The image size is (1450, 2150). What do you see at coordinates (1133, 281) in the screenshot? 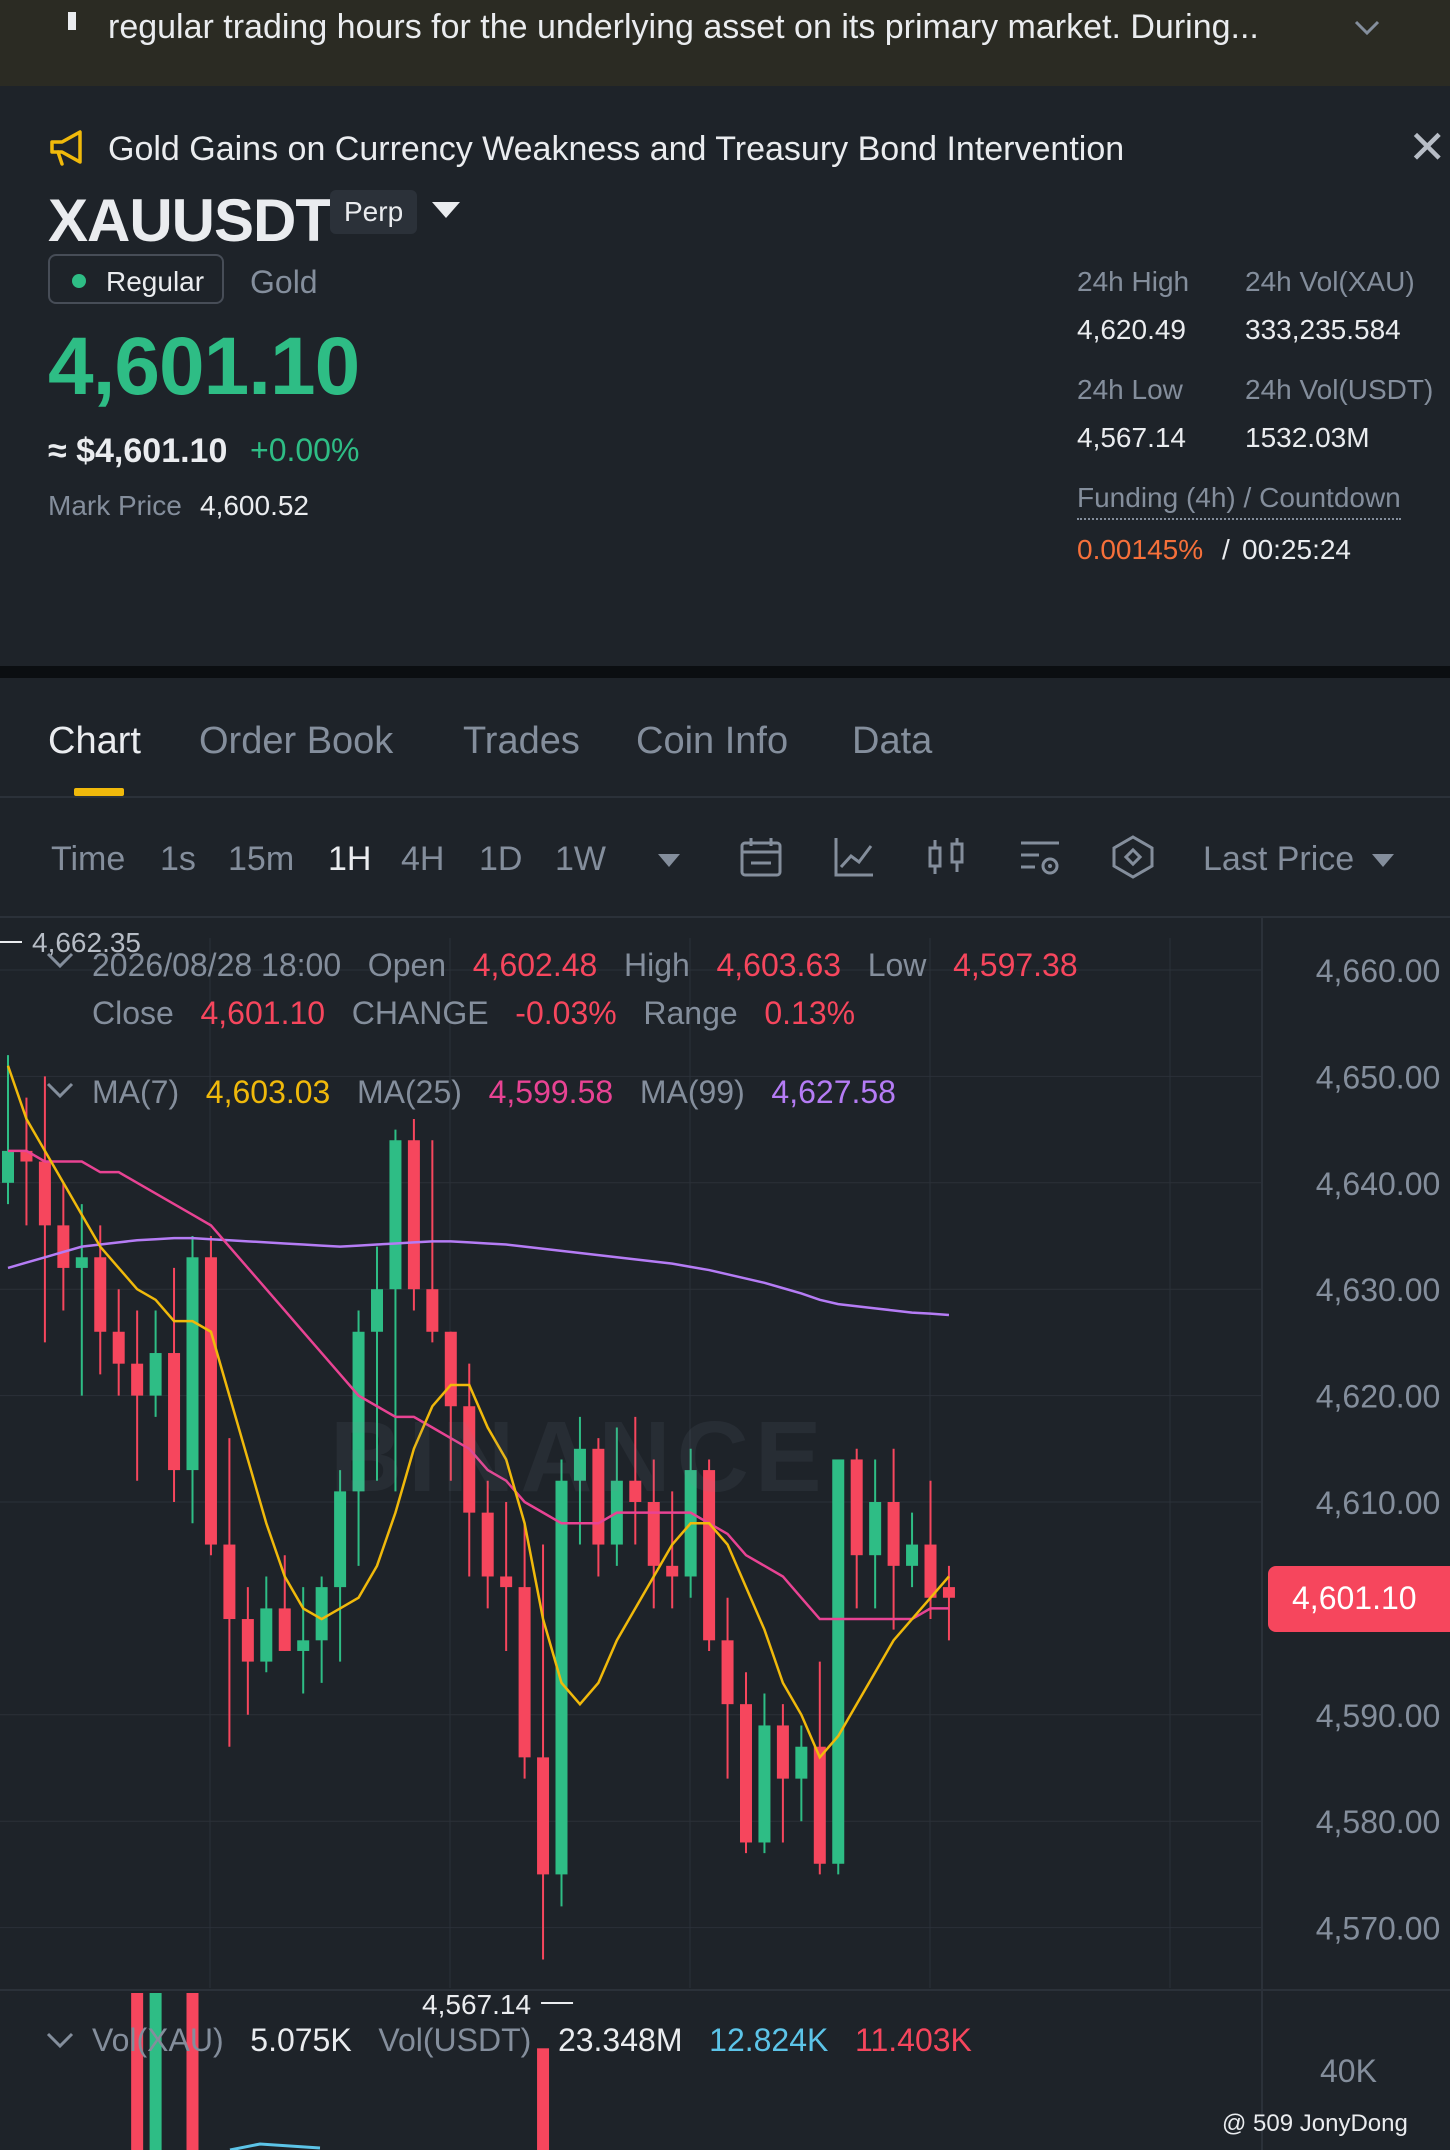
I see `high-label: 24h High` at bounding box center [1133, 281].